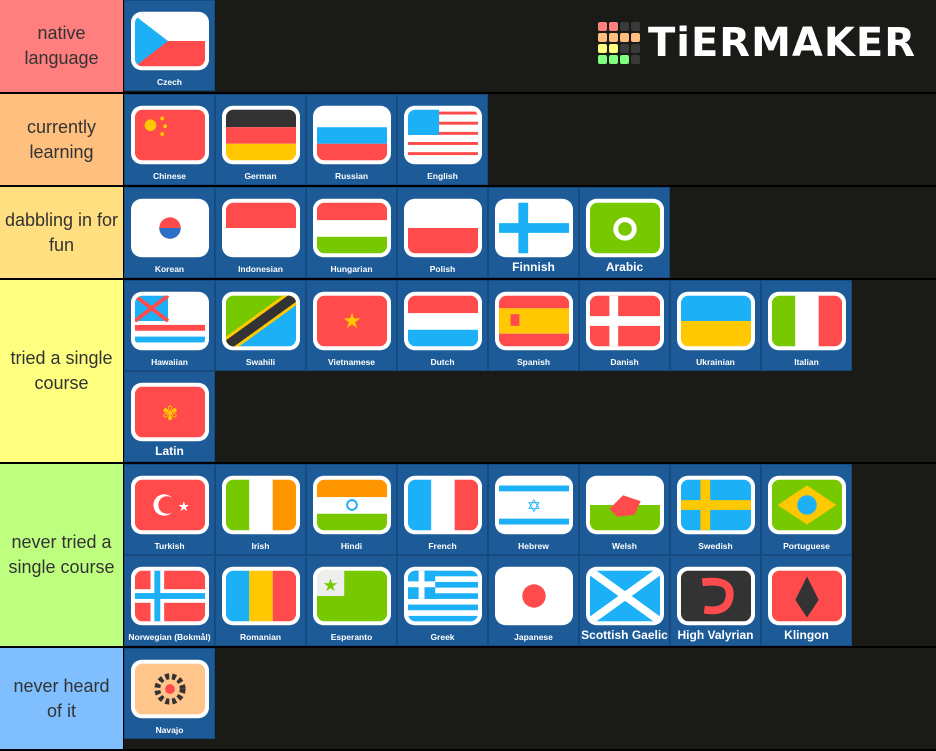 The image size is (936, 751). What do you see at coordinates (443, 505) in the screenshot?
I see `french-flag-icon` at bounding box center [443, 505].